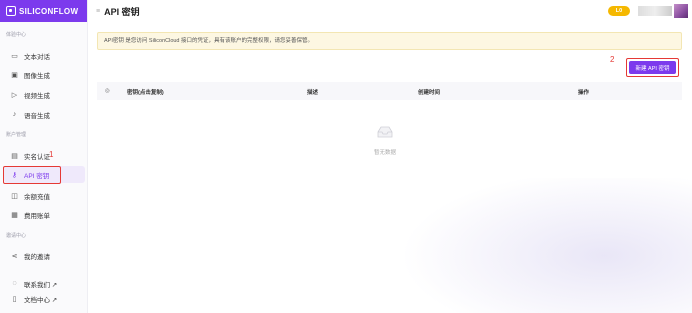  Describe the element at coordinates (384, 153) in the screenshot. I see `empty-state-text: 暂无数据` at that location.